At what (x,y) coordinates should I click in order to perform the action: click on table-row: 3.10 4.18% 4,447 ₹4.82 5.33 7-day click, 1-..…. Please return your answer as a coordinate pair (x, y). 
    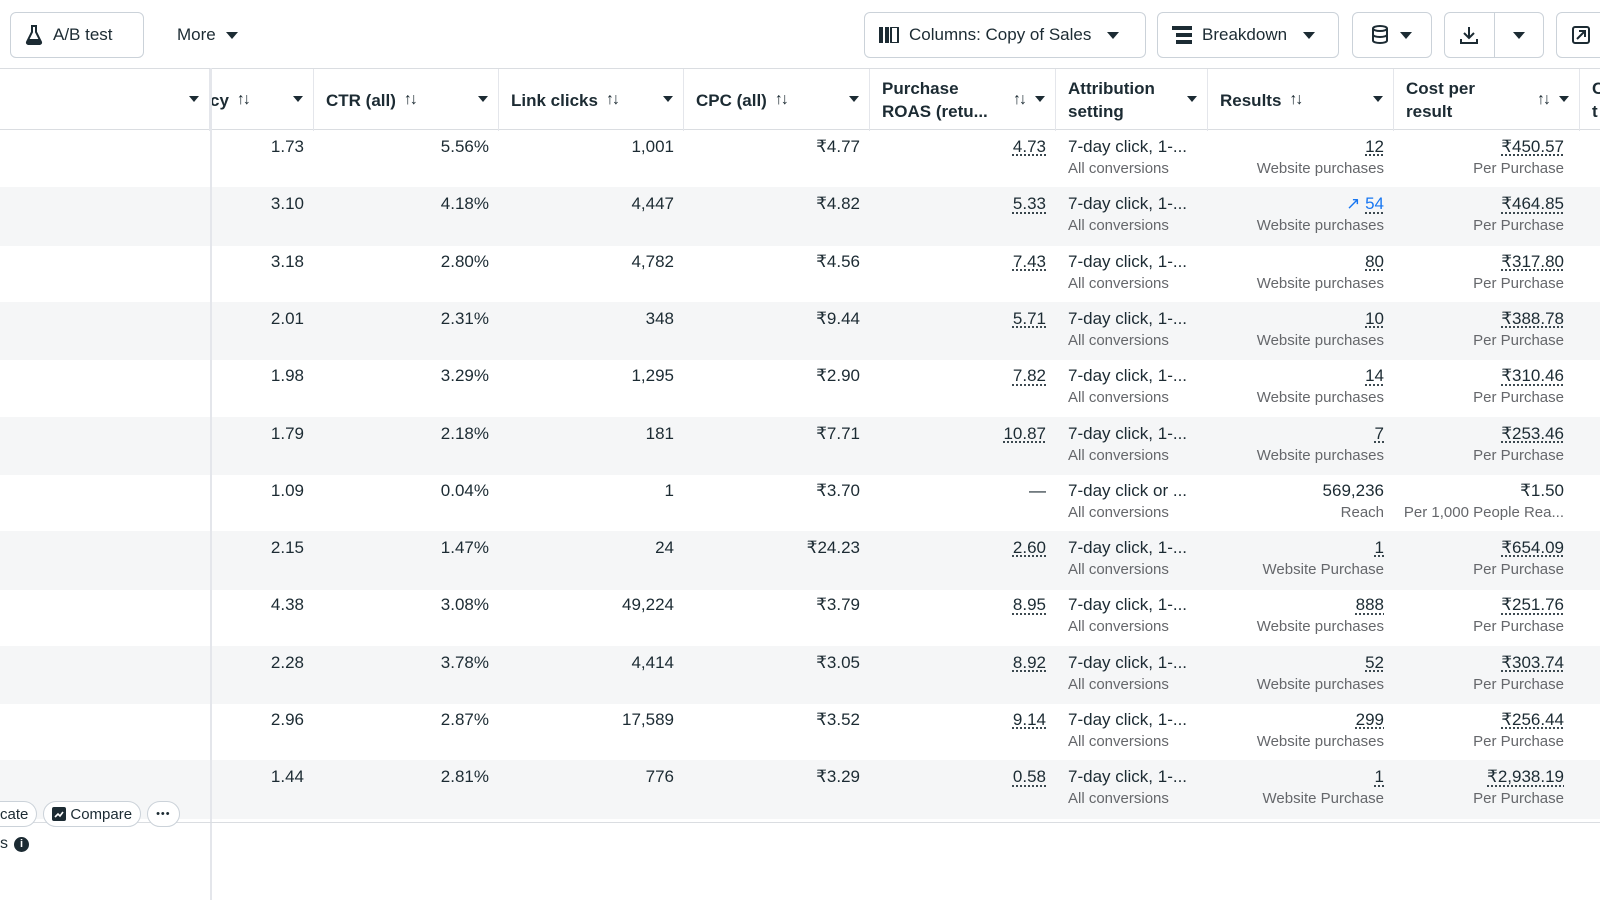
    Looking at the image, I should click on (800, 216).